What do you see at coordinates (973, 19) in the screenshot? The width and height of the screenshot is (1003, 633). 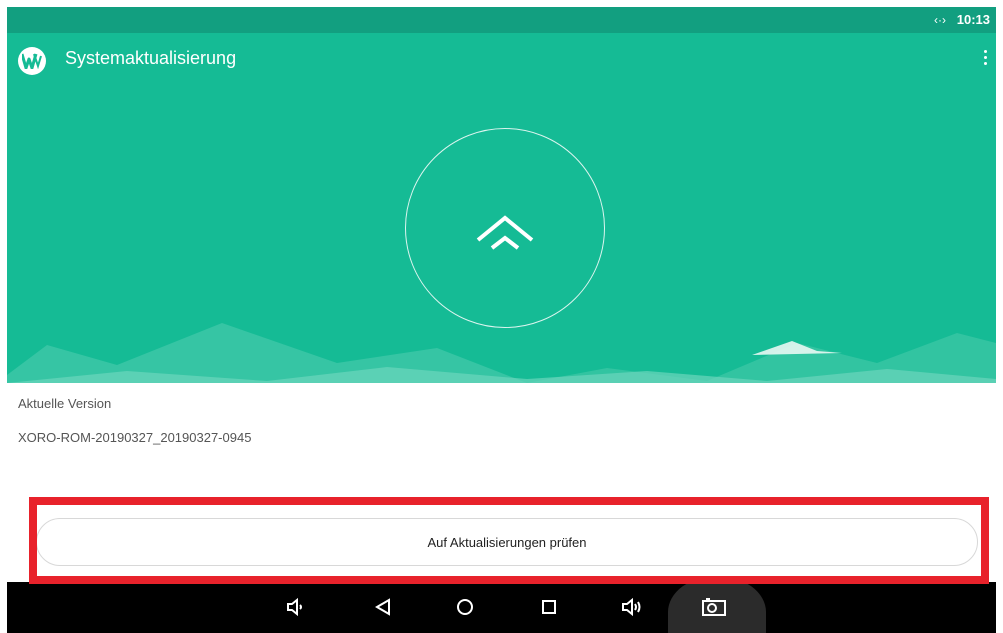 I see `status-time: 10:13` at bounding box center [973, 19].